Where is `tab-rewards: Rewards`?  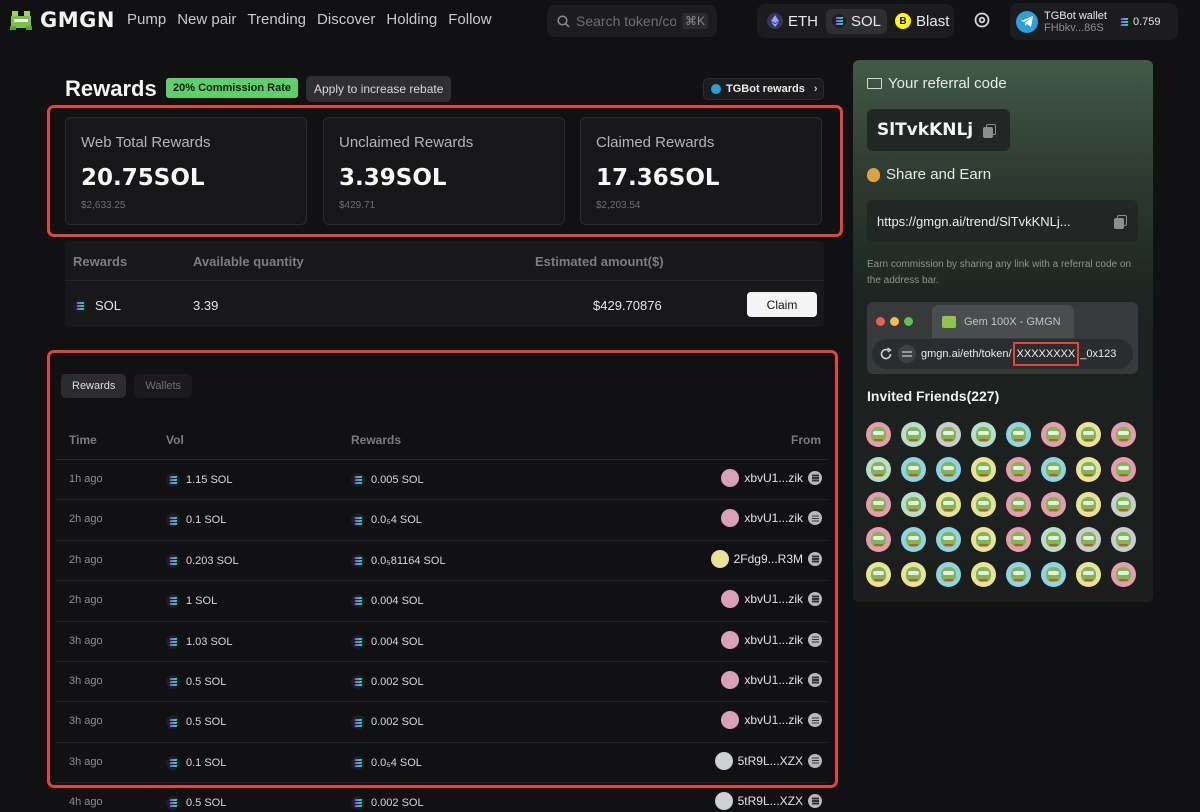
tab-rewards: Rewards is located at coordinates (94, 386).